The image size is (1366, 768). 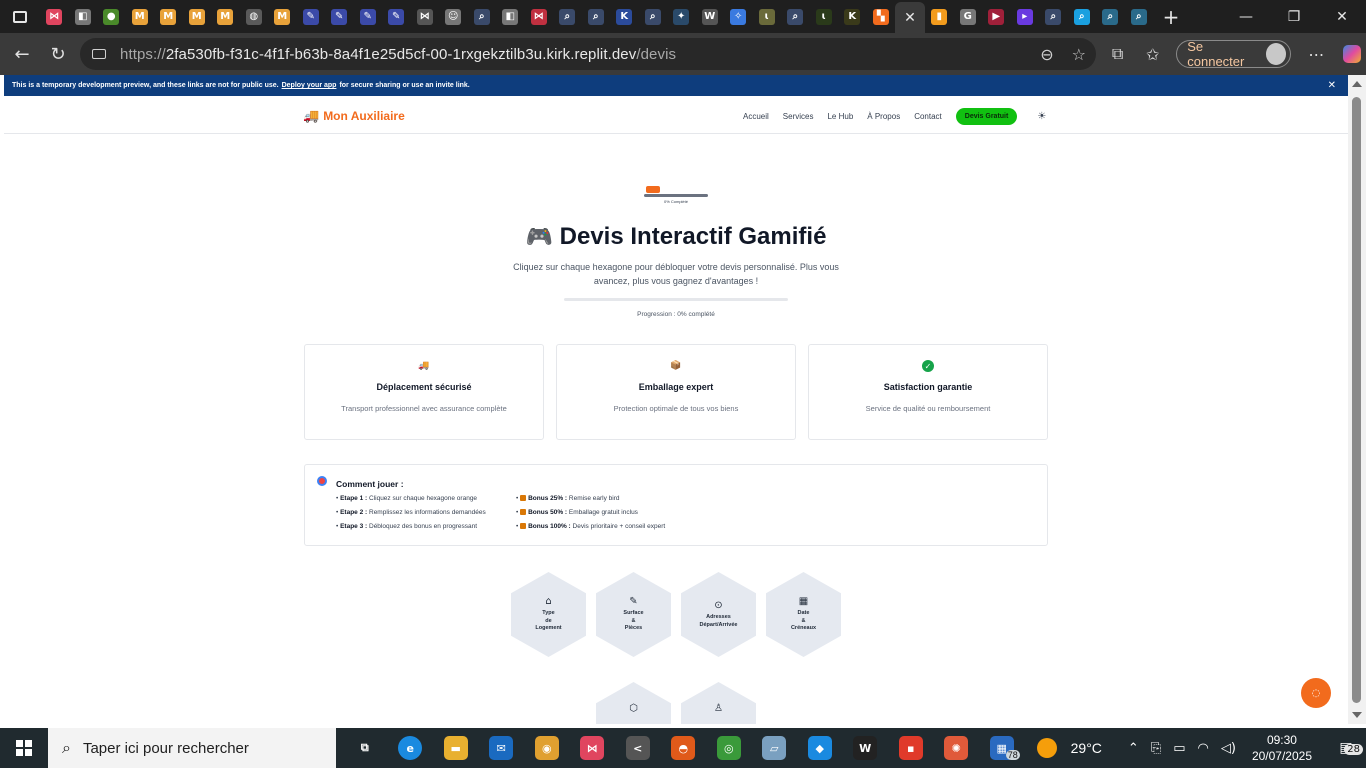 What do you see at coordinates (453, 16) in the screenshot?
I see `browser-tab: ☺` at bounding box center [453, 16].